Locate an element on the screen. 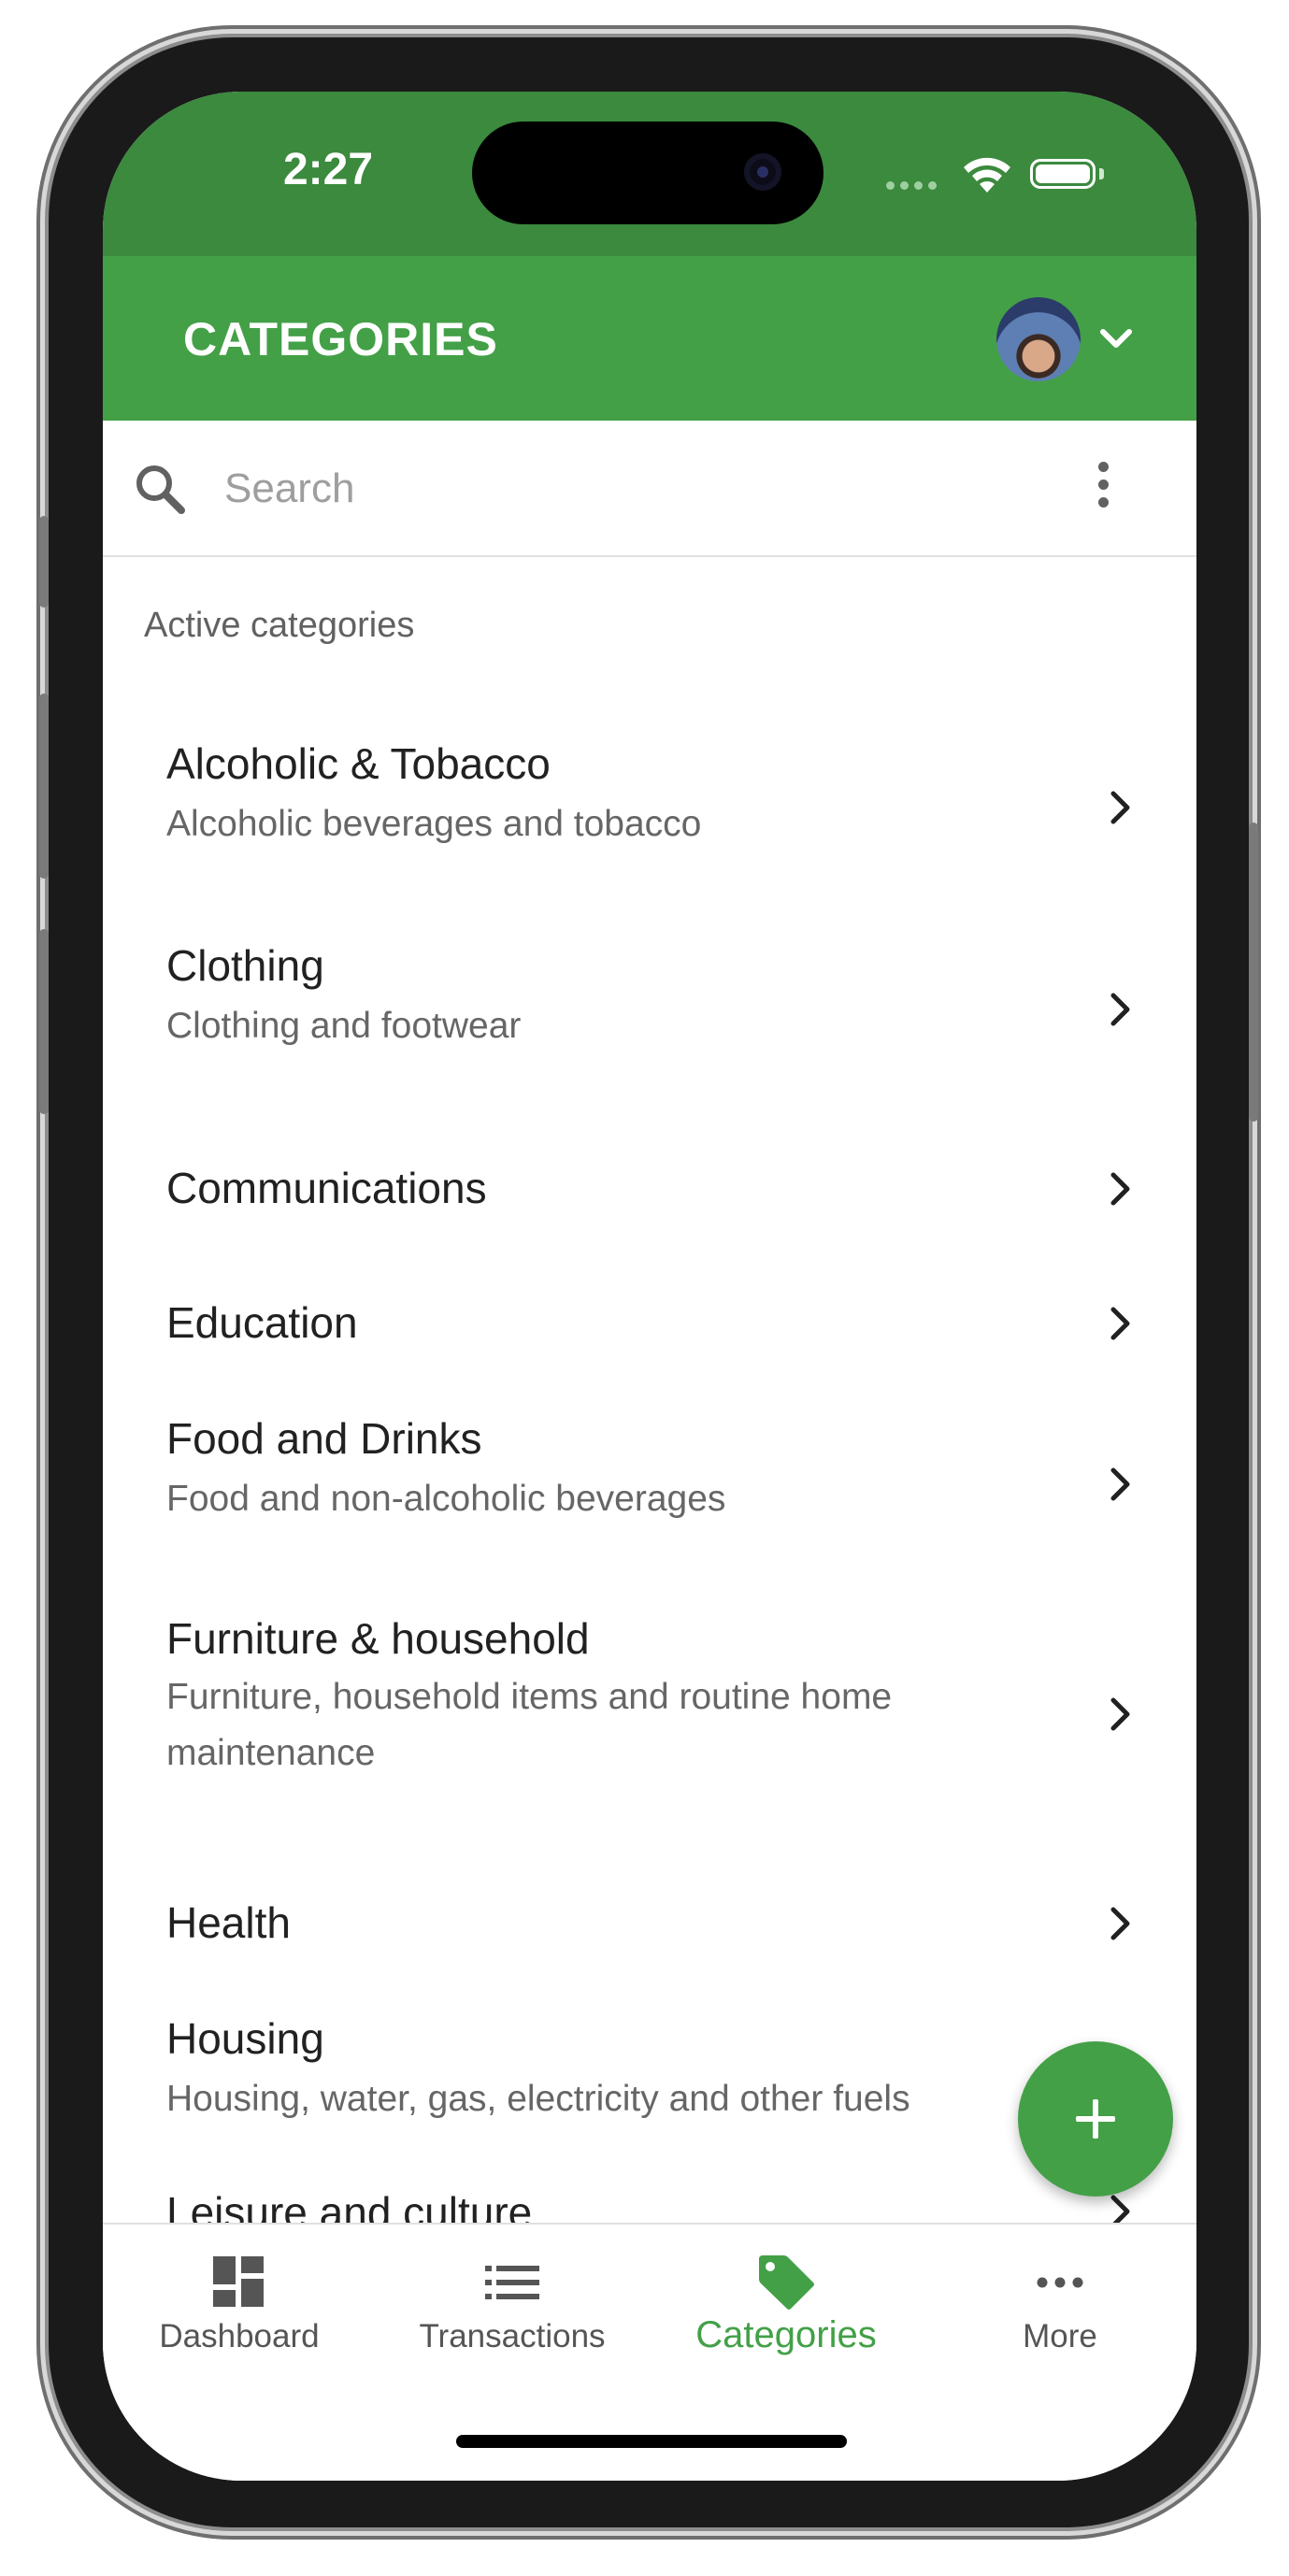  list-item-title: Leisure and culture is located at coordinates (349, 2205).